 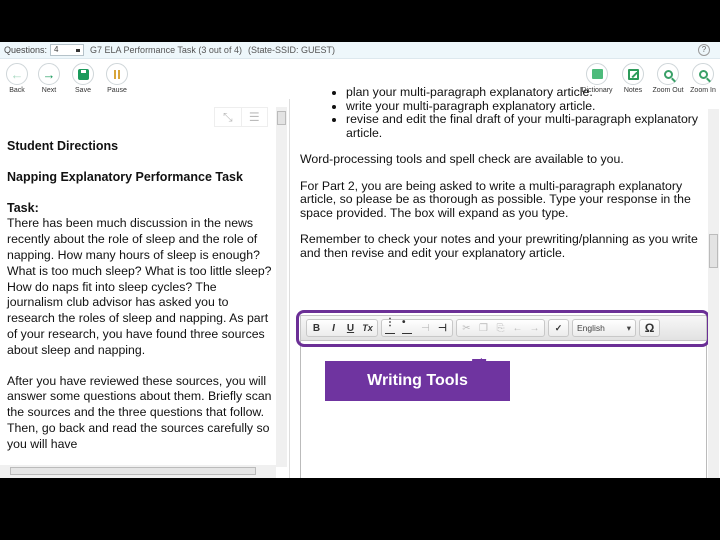 I want to click on question-number: 4, so click(x=56, y=49).